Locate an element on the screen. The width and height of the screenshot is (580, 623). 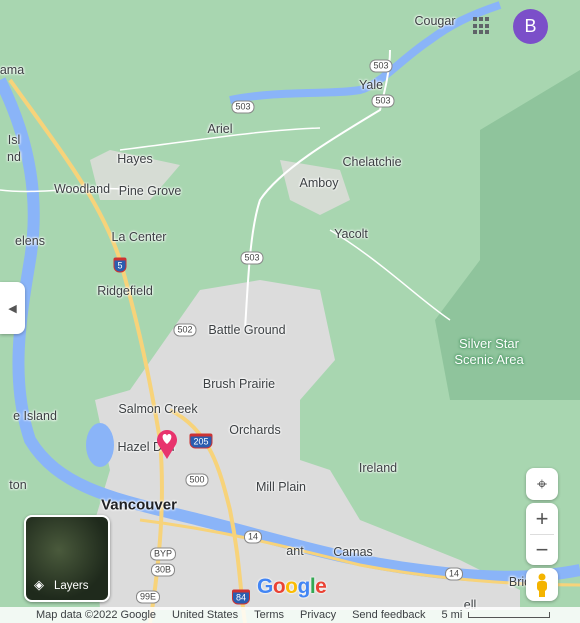
street-view-pegman-icon is located at coordinates (542, 585).